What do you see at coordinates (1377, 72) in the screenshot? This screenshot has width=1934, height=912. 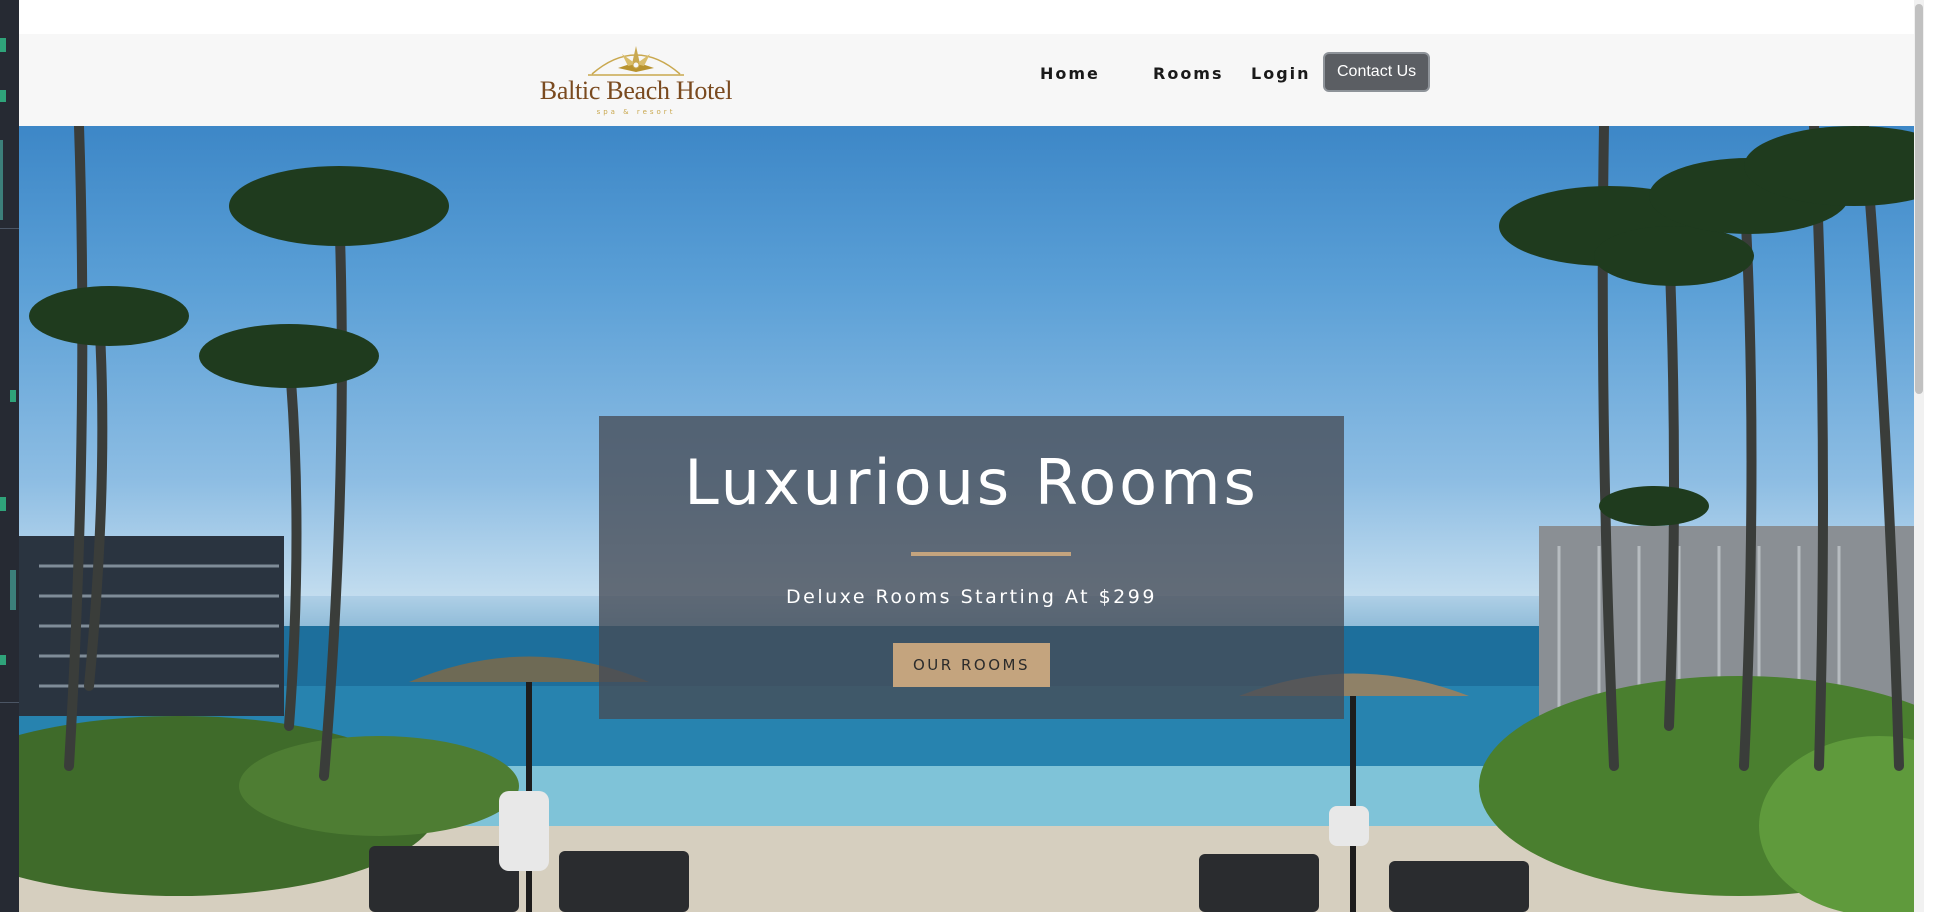 I see `contact-us-button: Contact Us` at bounding box center [1377, 72].